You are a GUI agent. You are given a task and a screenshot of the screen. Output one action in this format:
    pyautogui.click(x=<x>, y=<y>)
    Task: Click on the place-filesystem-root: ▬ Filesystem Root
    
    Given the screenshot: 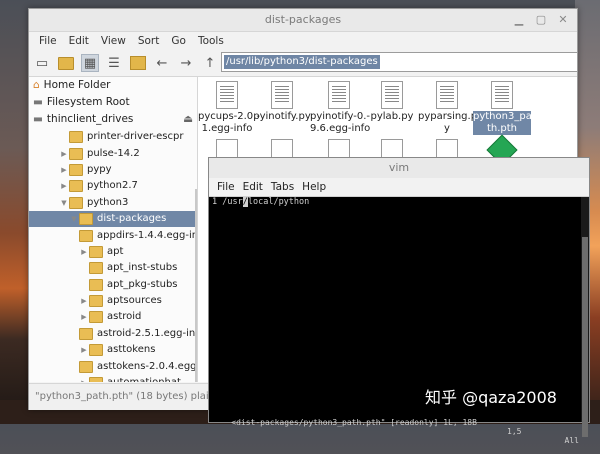 What is the action you would take?
    pyautogui.click(x=113, y=102)
    